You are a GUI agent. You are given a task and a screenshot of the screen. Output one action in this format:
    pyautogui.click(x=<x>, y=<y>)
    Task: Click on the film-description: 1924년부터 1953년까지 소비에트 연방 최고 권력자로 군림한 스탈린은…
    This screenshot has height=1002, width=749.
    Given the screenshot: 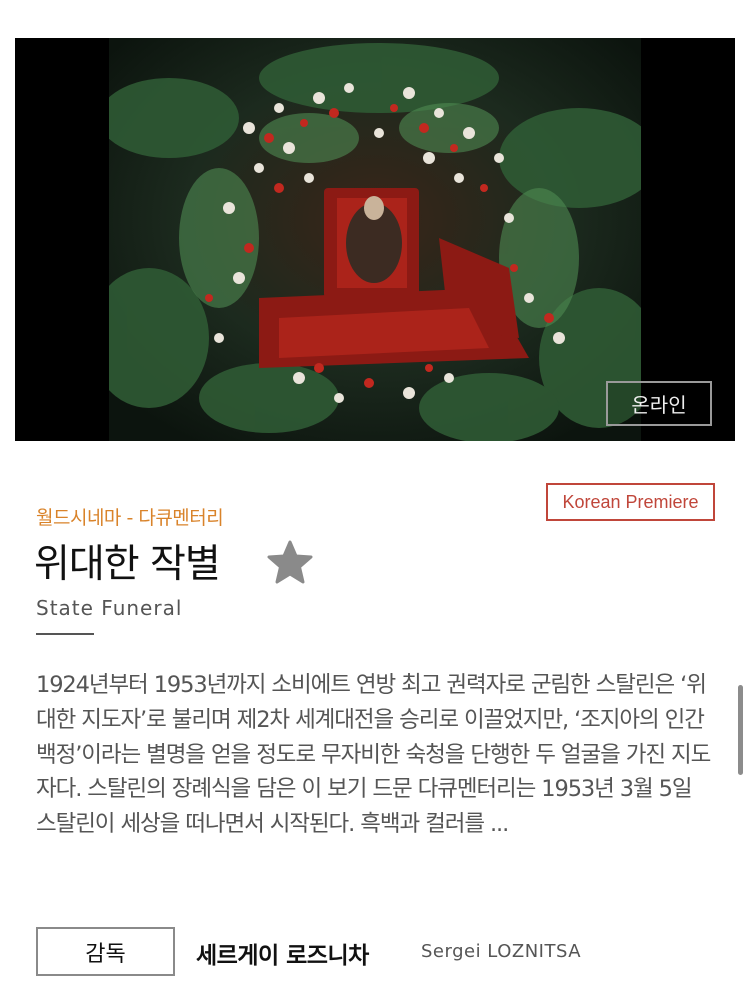 What is the action you would take?
    pyautogui.click(x=373, y=755)
    